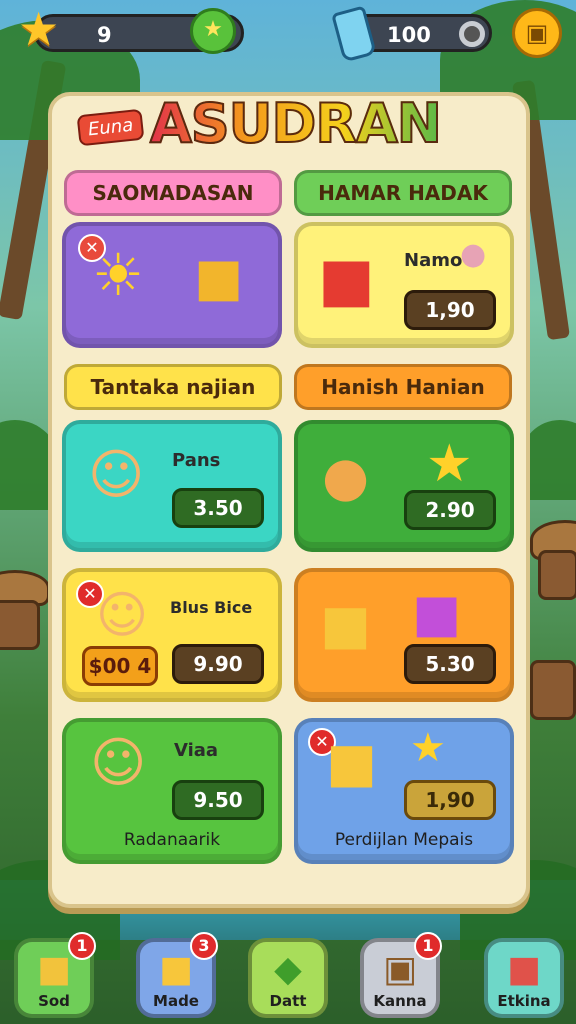 This screenshot has width=576, height=1024. Describe the element at coordinates (404, 285) in the screenshot. I see `gift-card: ■ Namo ● 1,90` at that location.